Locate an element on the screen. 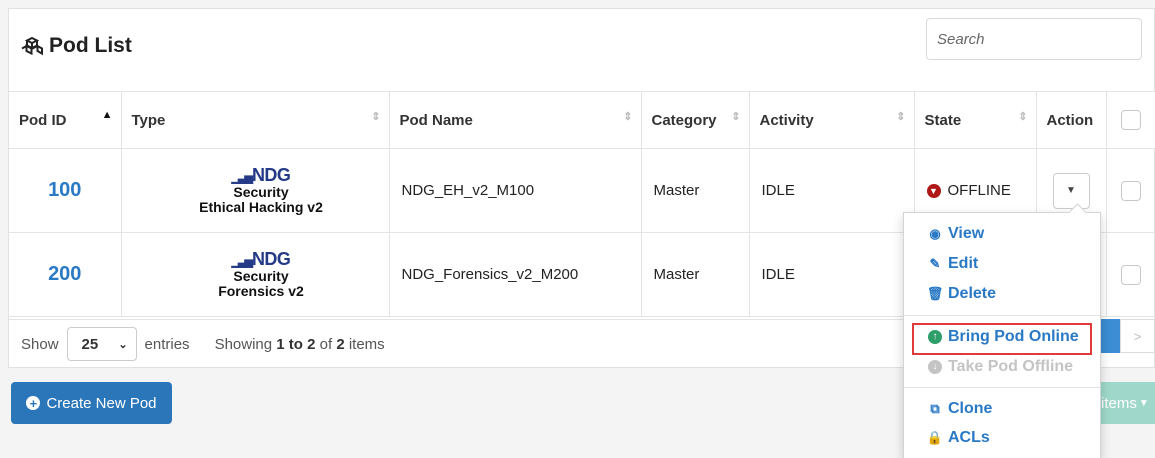 This screenshot has width=1155, height=458. page-title-text: Pod List is located at coordinates (90, 45).